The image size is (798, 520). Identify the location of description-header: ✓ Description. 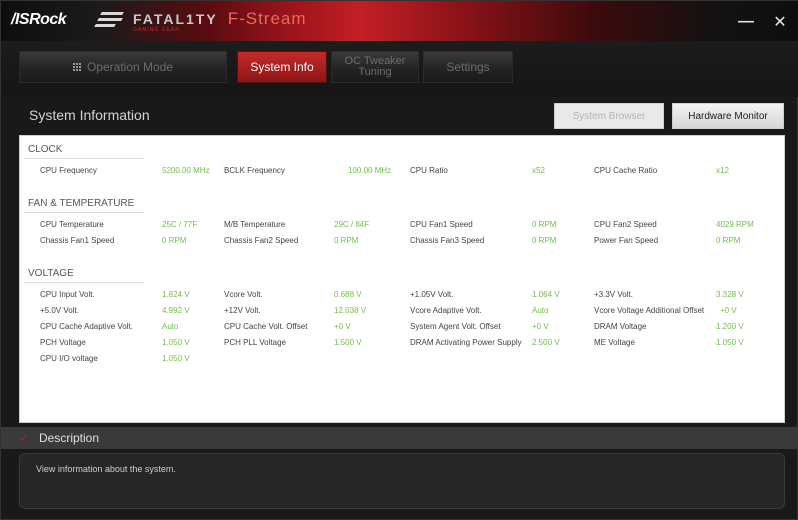
(399, 438).